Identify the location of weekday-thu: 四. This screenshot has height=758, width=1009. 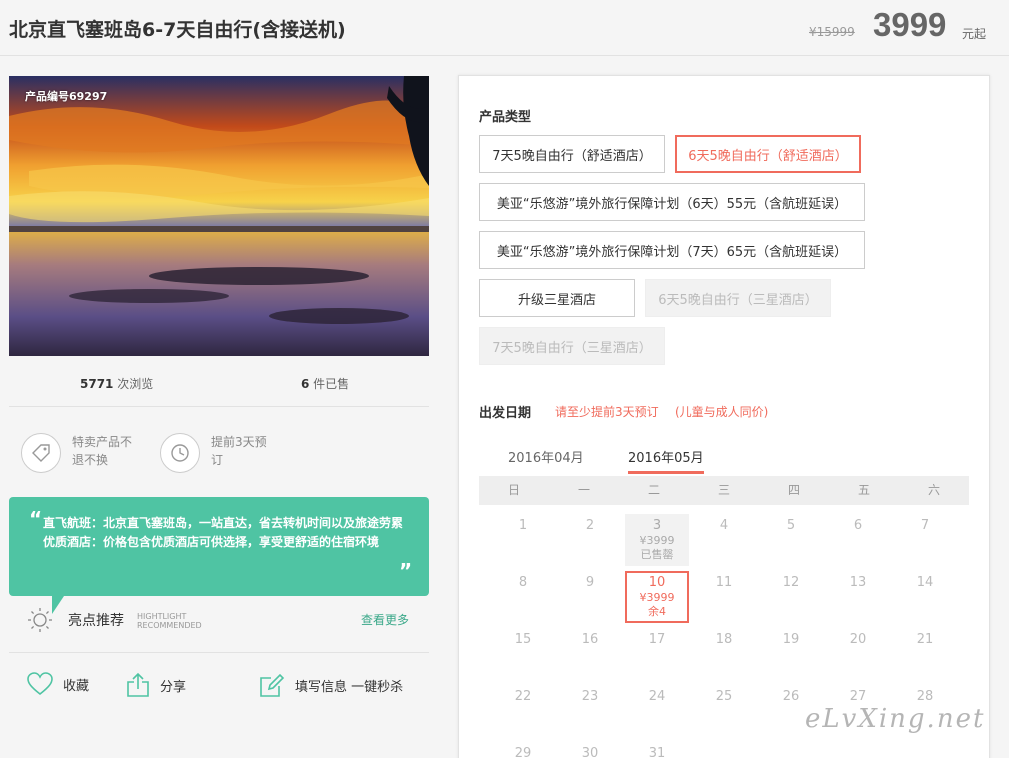
(793, 490).